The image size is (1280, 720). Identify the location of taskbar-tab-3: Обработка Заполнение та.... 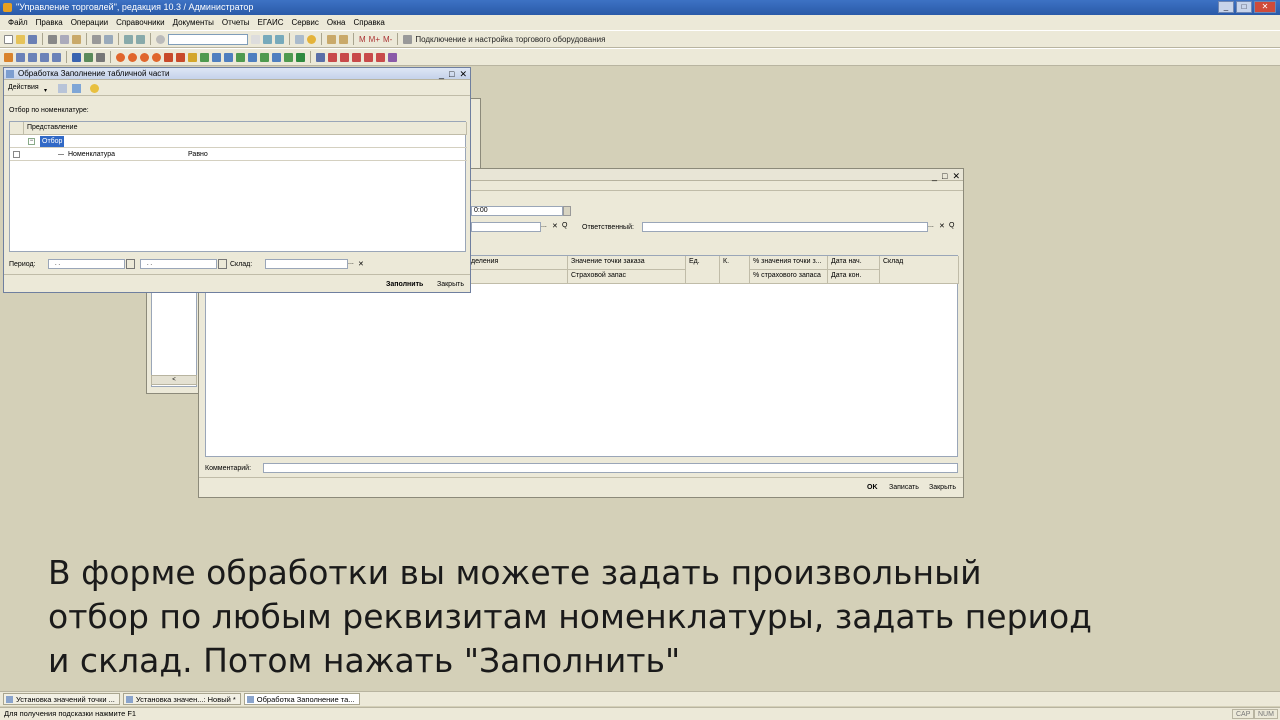
(301, 699).